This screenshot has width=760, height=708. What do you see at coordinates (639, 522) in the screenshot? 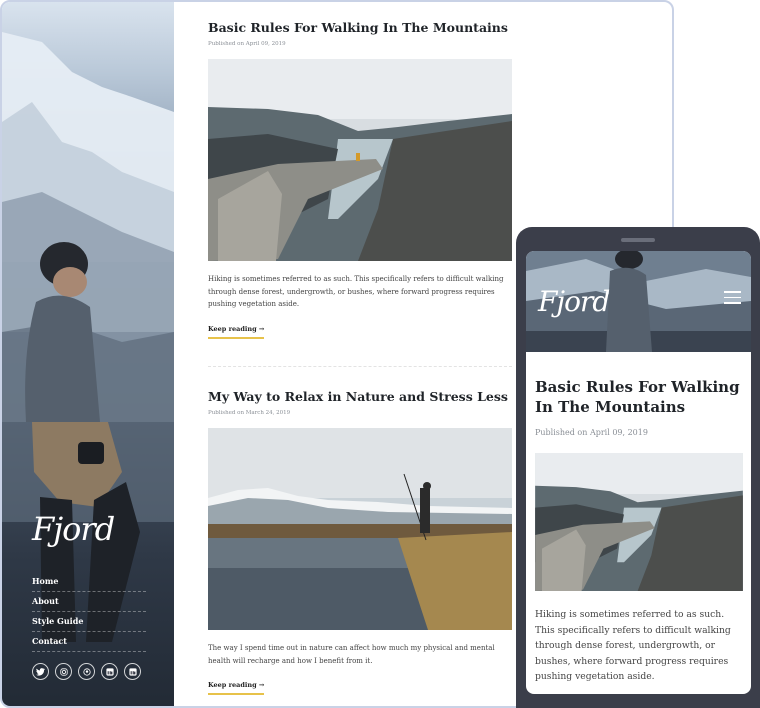
I see `mobile-post-image` at bounding box center [639, 522].